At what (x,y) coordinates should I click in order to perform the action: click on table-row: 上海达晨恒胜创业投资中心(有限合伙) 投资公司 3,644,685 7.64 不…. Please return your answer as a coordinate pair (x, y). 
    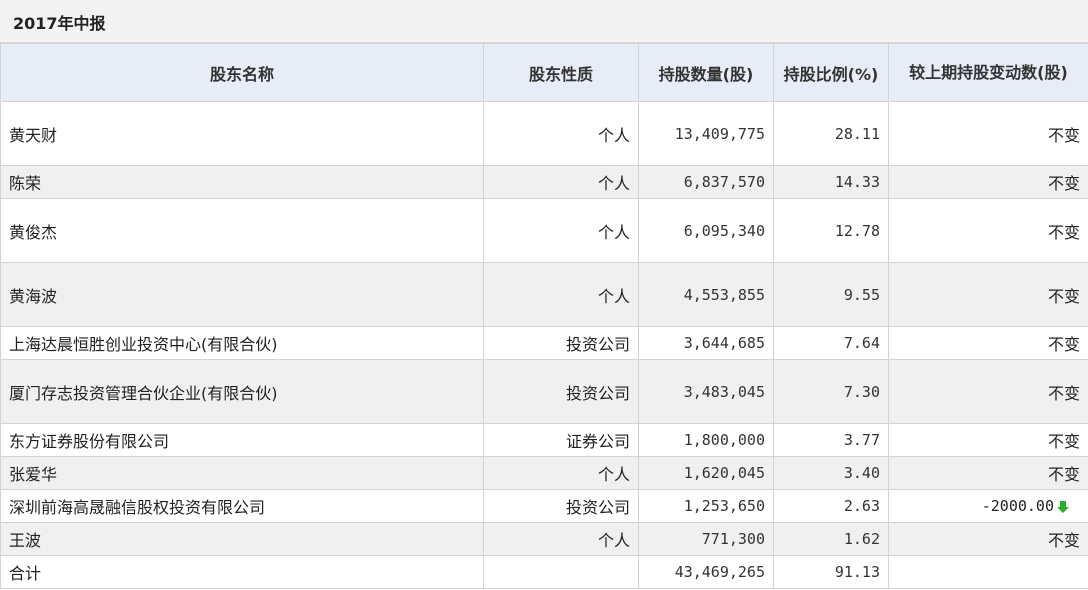
    Looking at the image, I should click on (544, 343).